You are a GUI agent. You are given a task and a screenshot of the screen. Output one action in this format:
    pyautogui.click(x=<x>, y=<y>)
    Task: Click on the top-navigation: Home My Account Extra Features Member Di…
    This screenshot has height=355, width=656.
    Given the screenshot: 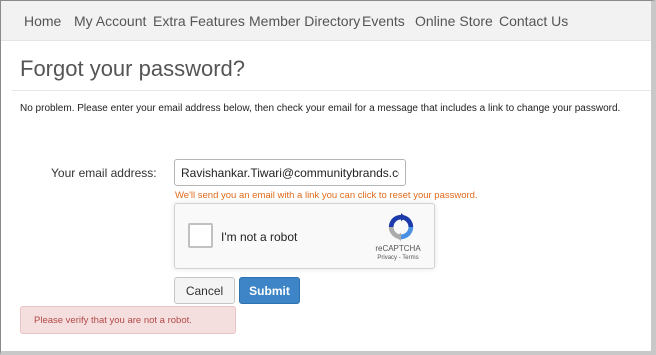 What is the action you would take?
    pyautogui.click(x=326, y=21)
    